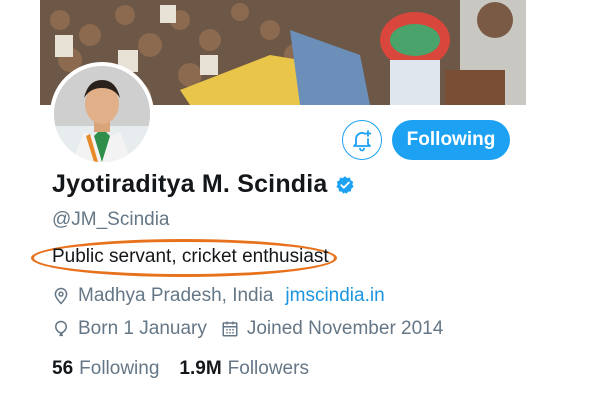  I want to click on profile-joined-date: Joined November 2014, so click(345, 328).